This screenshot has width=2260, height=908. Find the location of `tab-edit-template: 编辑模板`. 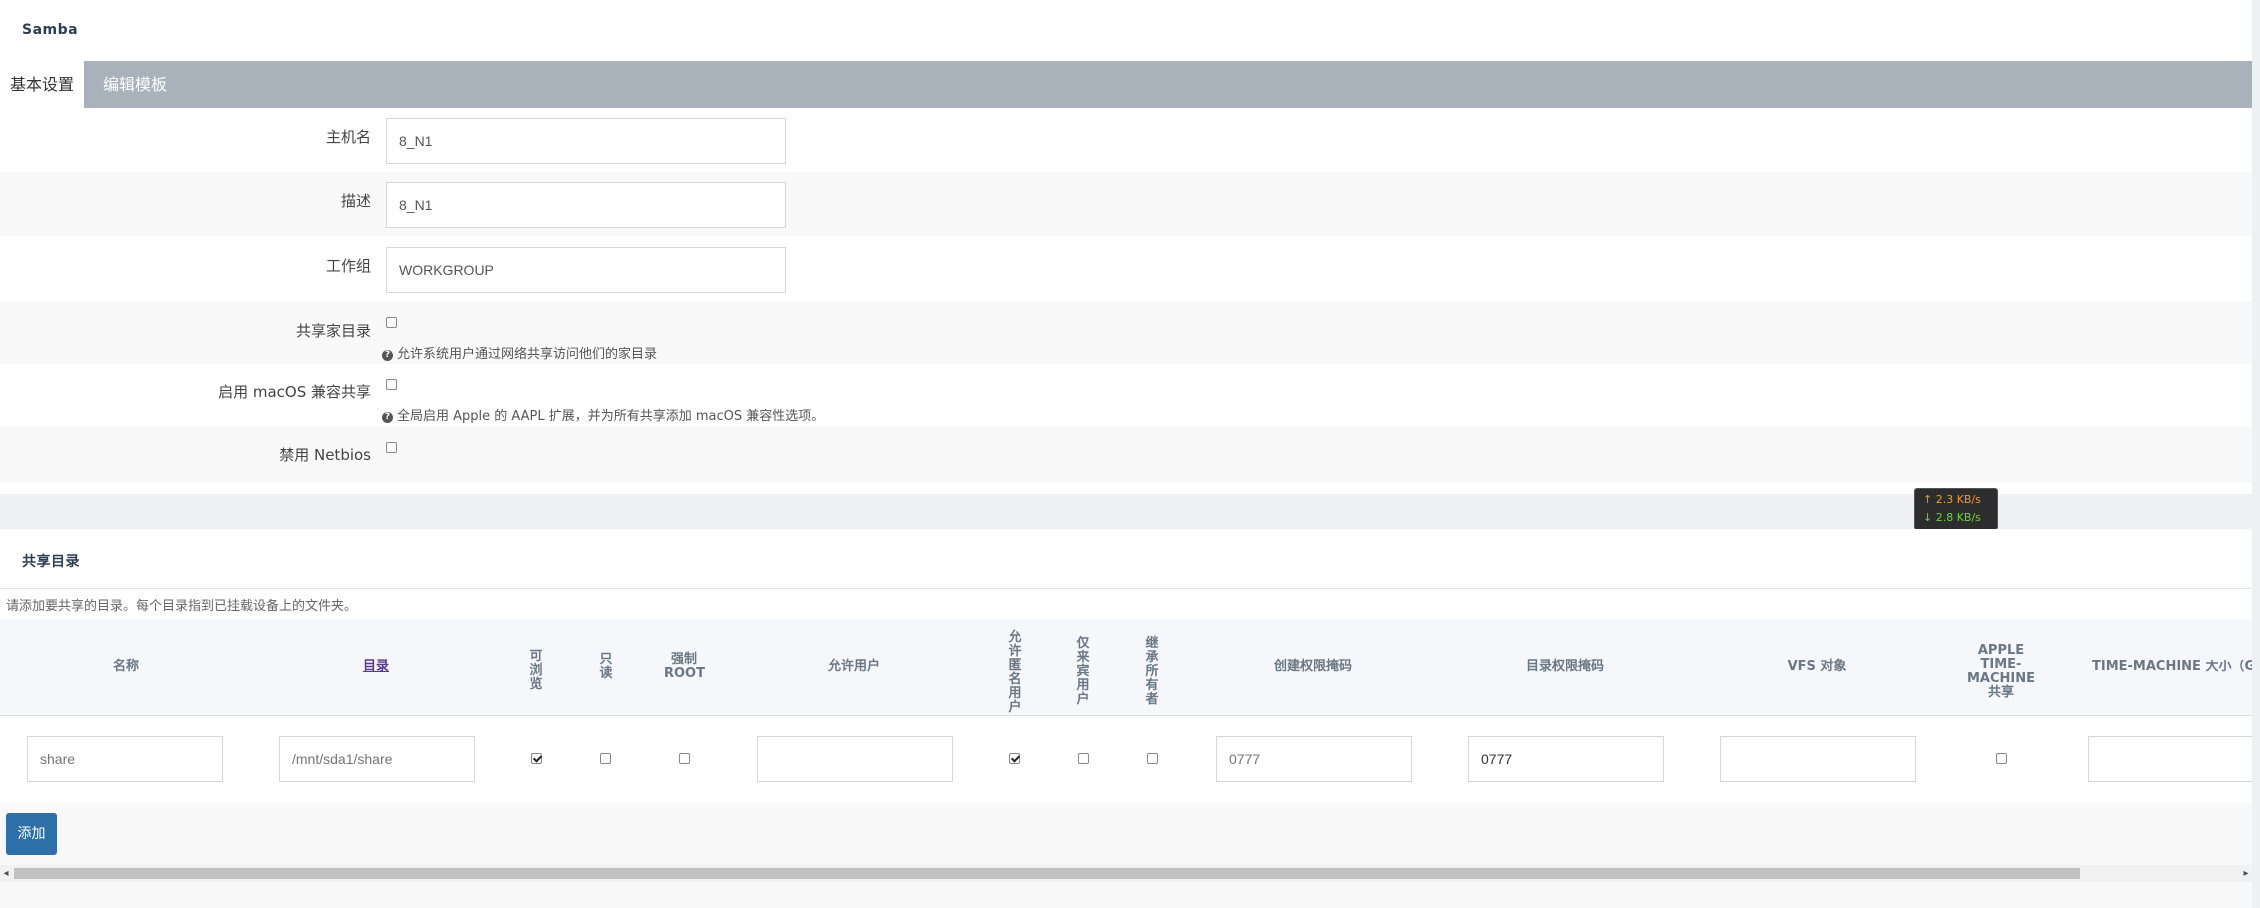

tab-edit-template: 编辑模板 is located at coordinates (135, 84).